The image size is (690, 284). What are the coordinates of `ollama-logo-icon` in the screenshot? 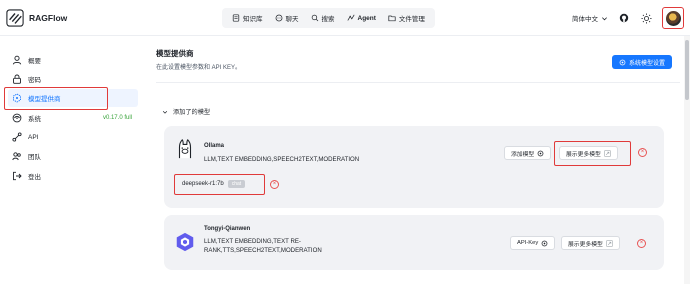 It's located at (185, 149).